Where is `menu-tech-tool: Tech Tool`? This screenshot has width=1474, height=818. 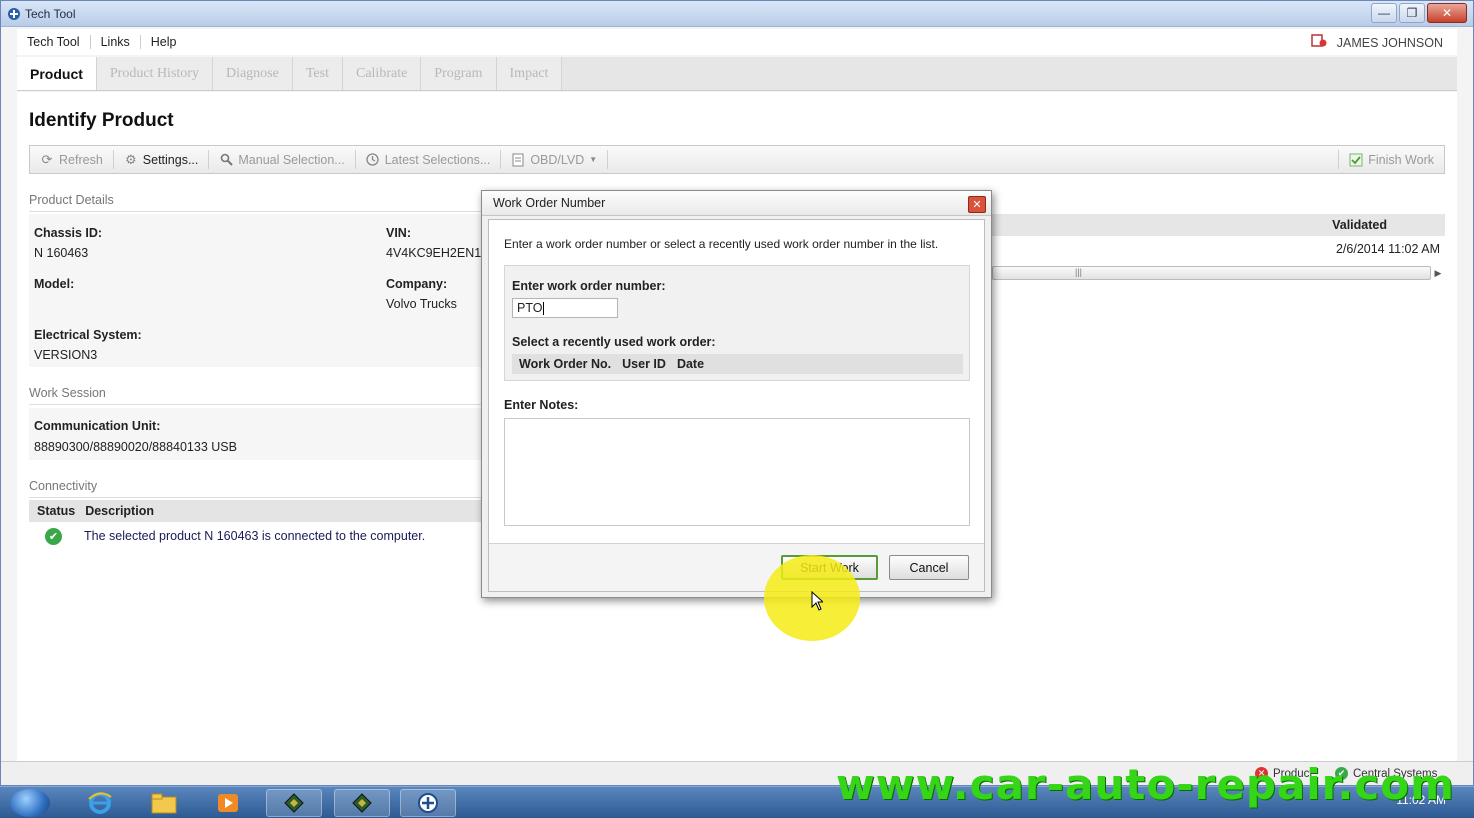 menu-tech-tool: Tech Tool is located at coordinates (54, 42).